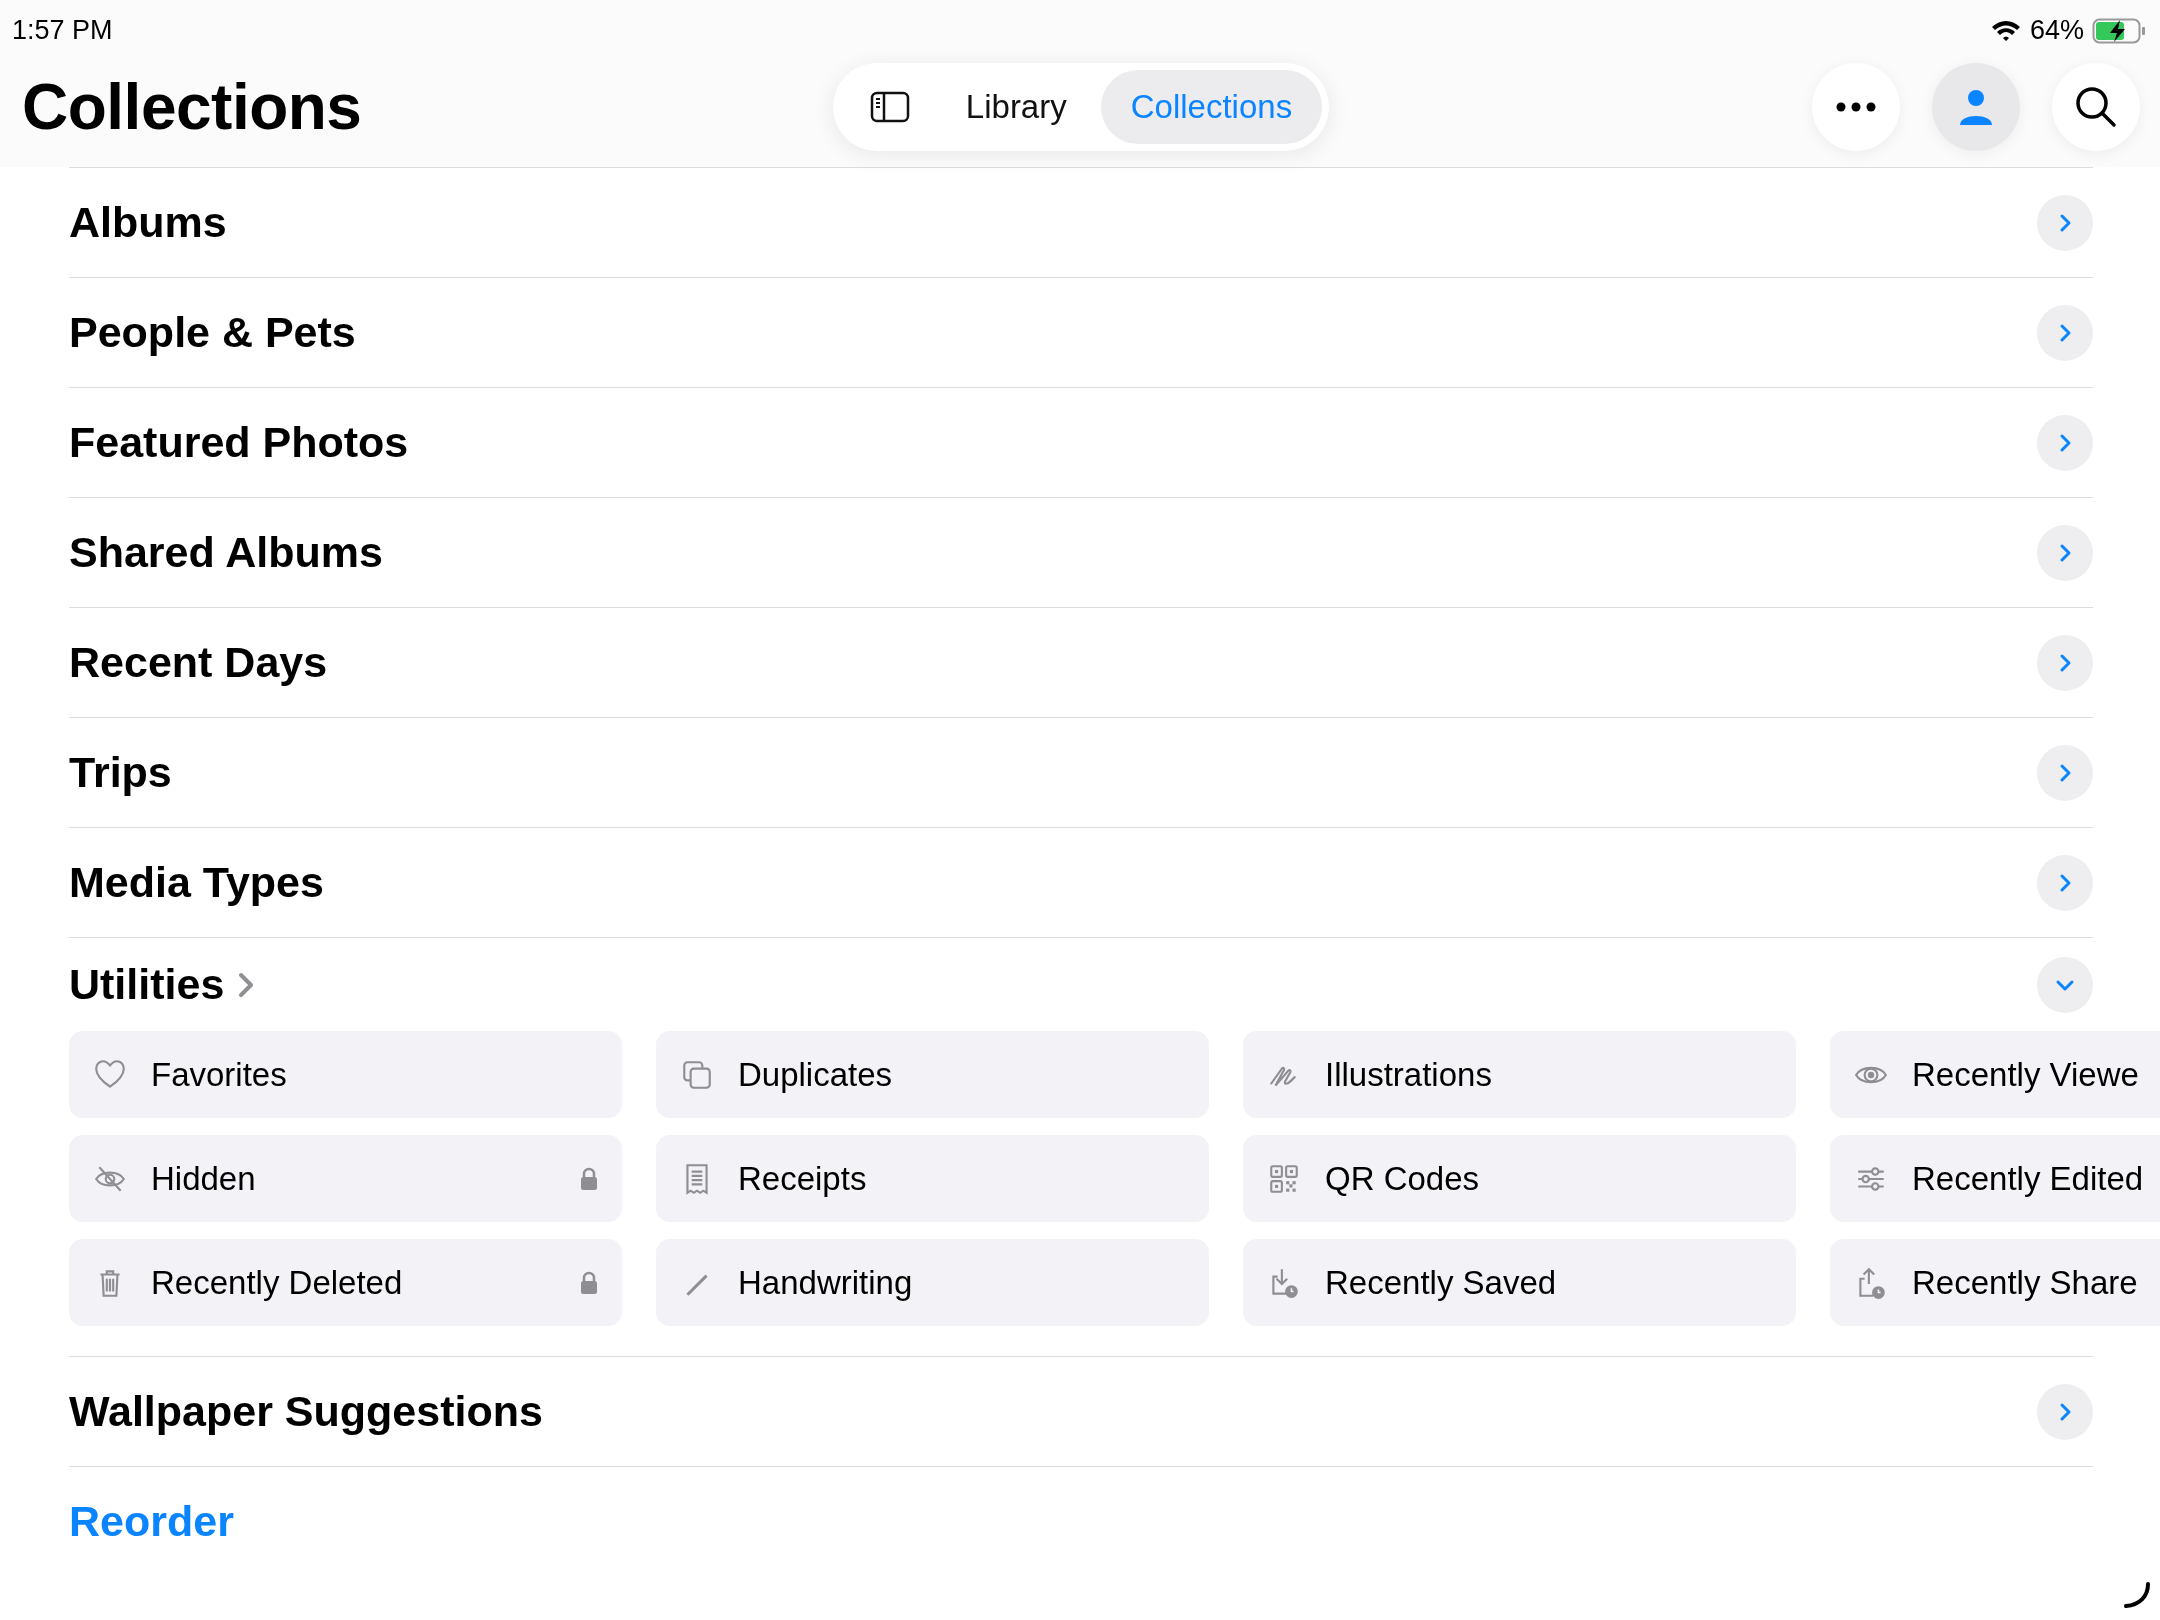 This screenshot has height=1620, width=2160. Describe the element at coordinates (803, 1178) in the screenshot. I see `utility-label: Receipts` at that location.